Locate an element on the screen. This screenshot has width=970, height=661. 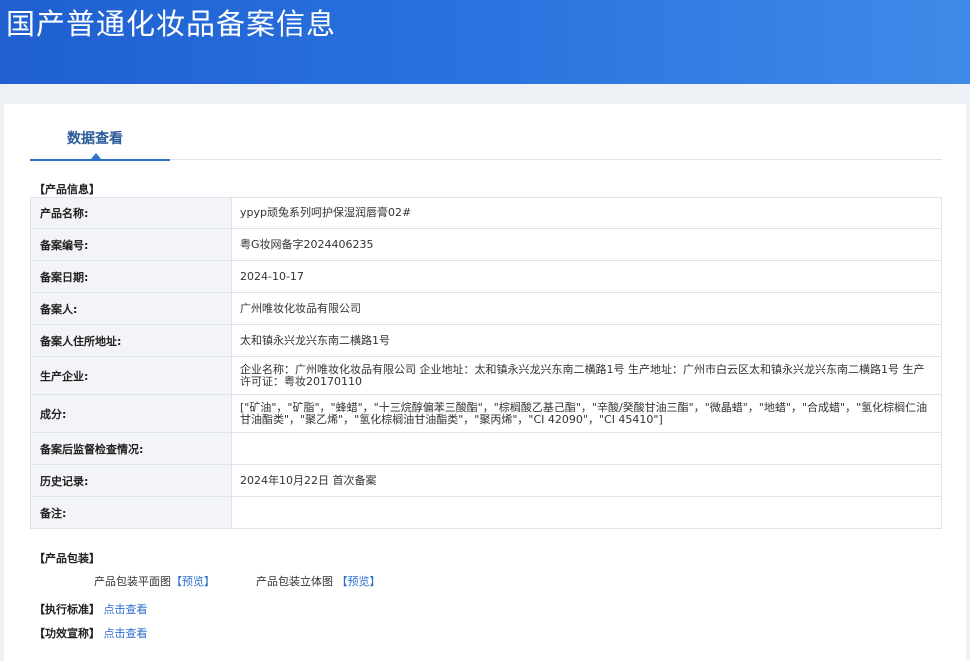
packaging-flat: 产品包装平面图【预览】 is located at coordinates (154, 581).